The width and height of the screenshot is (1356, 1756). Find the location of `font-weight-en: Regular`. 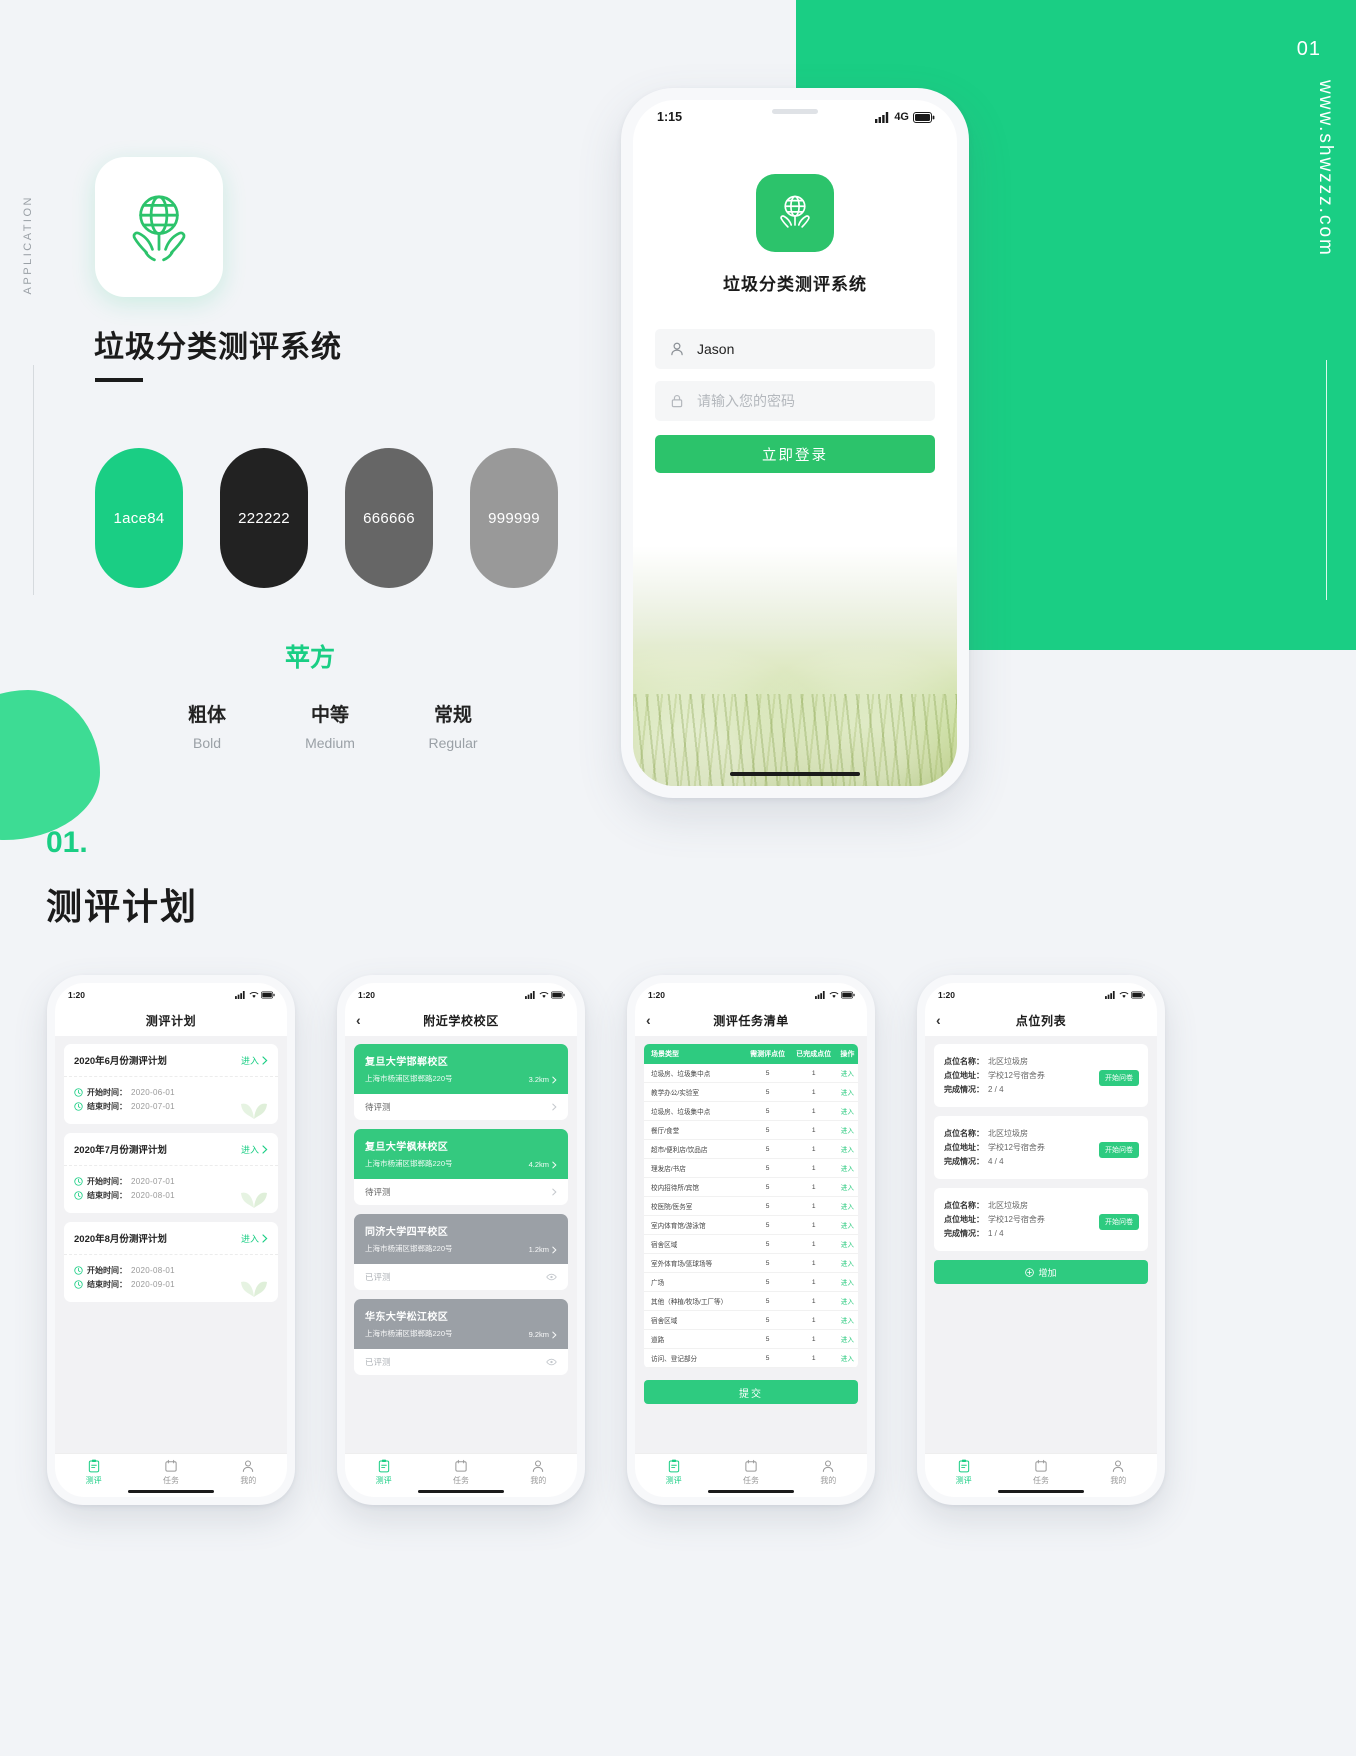

font-weight-en: Regular is located at coordinates (453, 743).